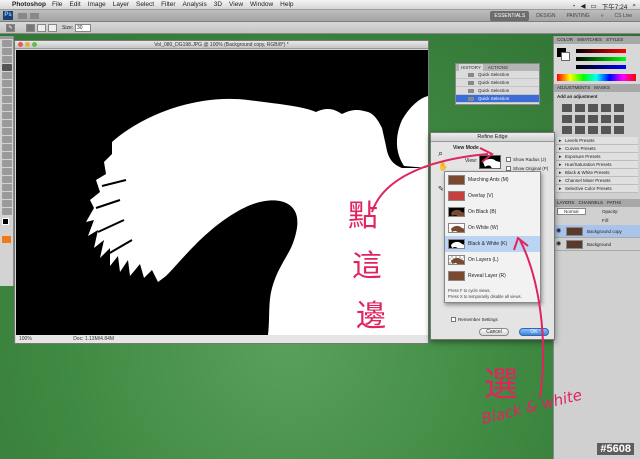 Image resolution: width=640 pixels, height=459 pixels. I want to click on arrow-to-black-white, so click(532, 319).